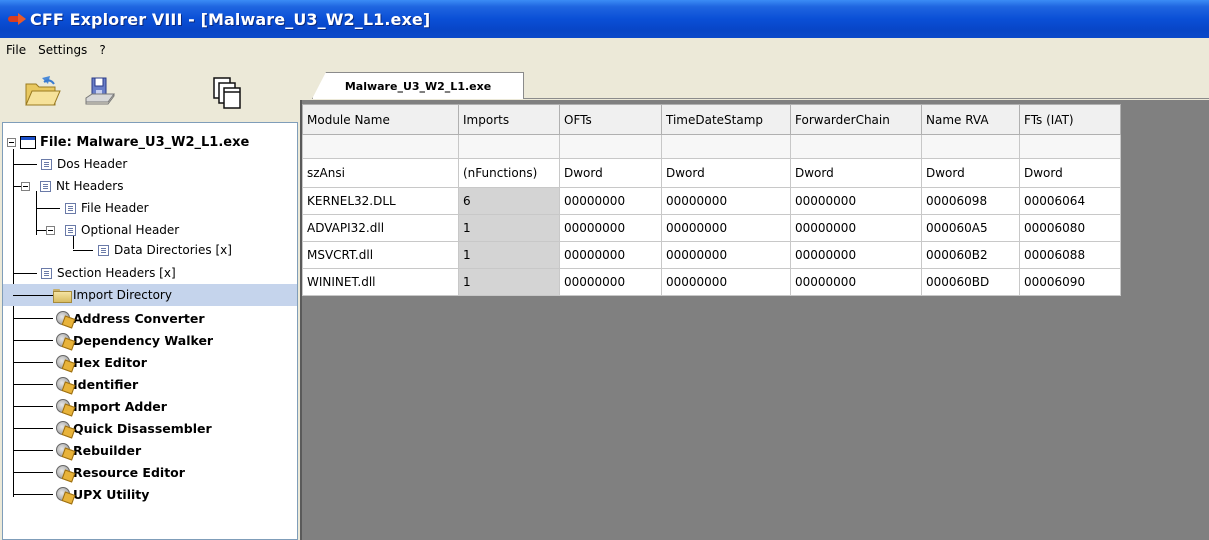 This screenshot has height=540, width=1209. What do you see at coordinates (380, 228) in the screenshot?
I see `table-cell: ADVAPI32.dll` at bounding box center [380, 228].